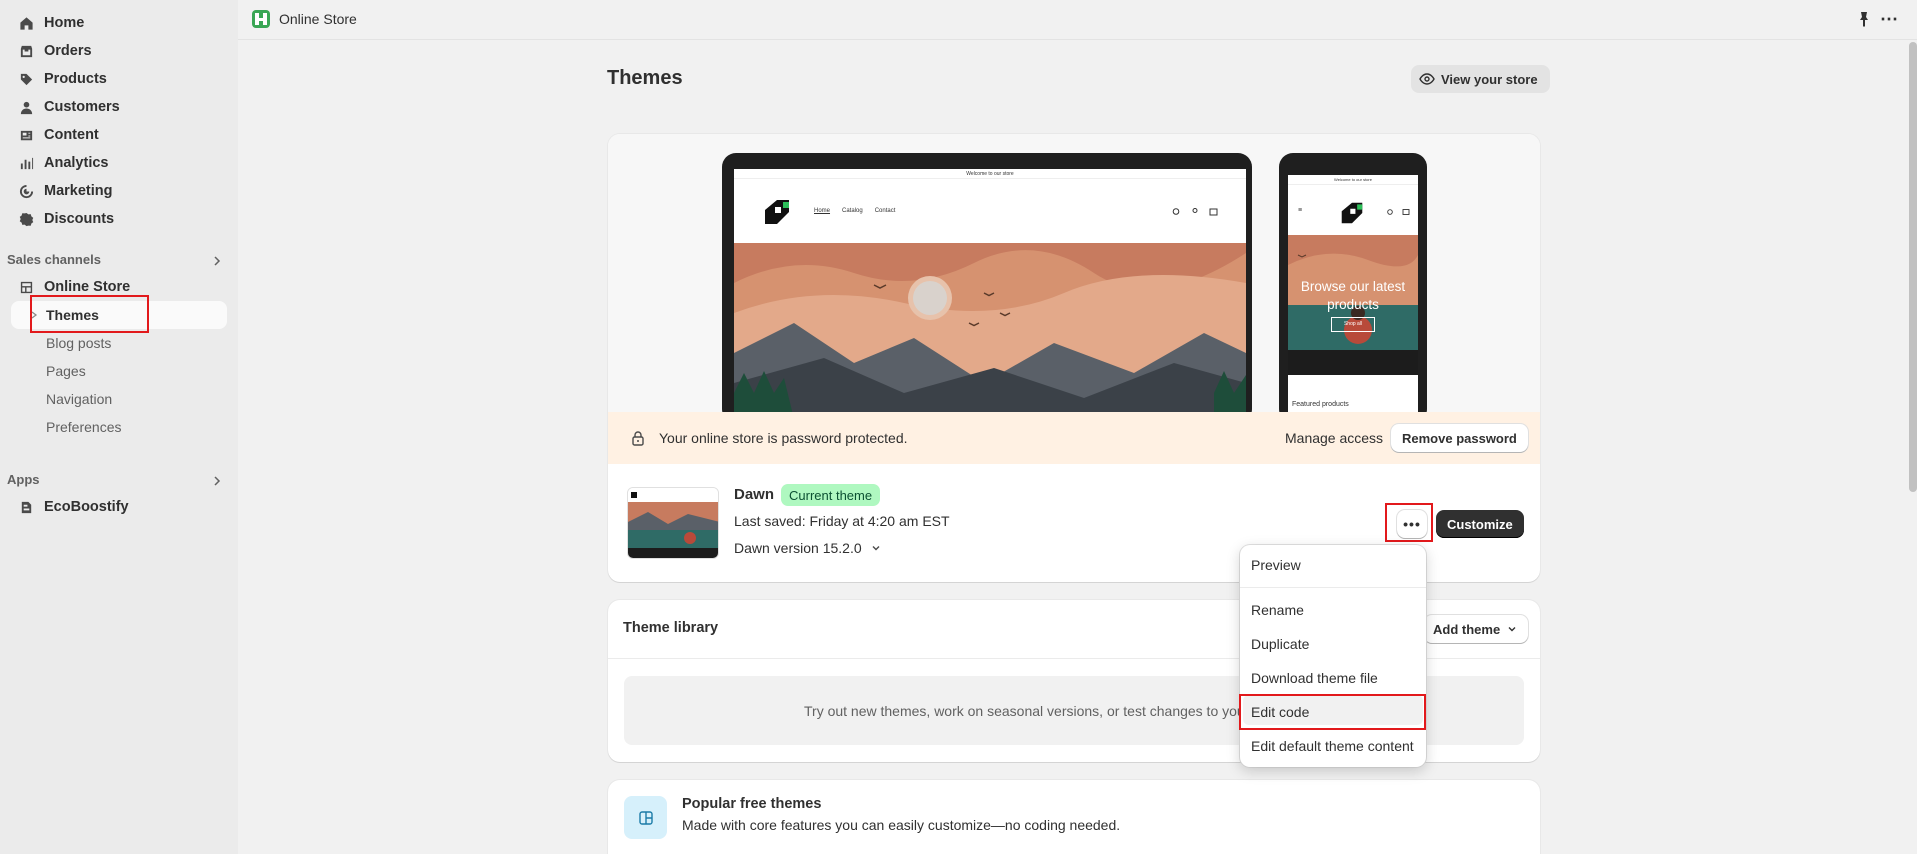  What do you see at coordinates (72, 315) in the screenshot?
I see `sidebar-item-themes: Themes` at bounding box center [72, 315].